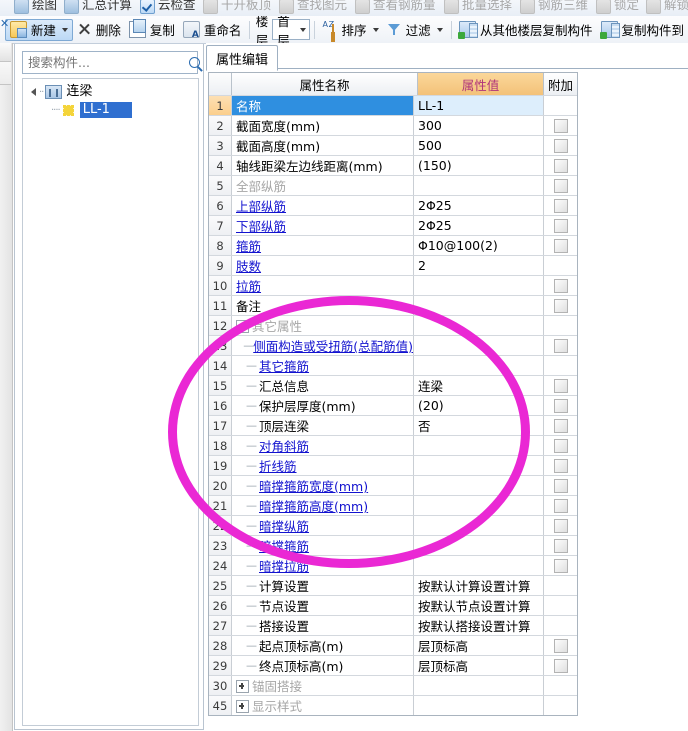  I want to click on property-row: 30 锚固搭接, so click(393, 685).